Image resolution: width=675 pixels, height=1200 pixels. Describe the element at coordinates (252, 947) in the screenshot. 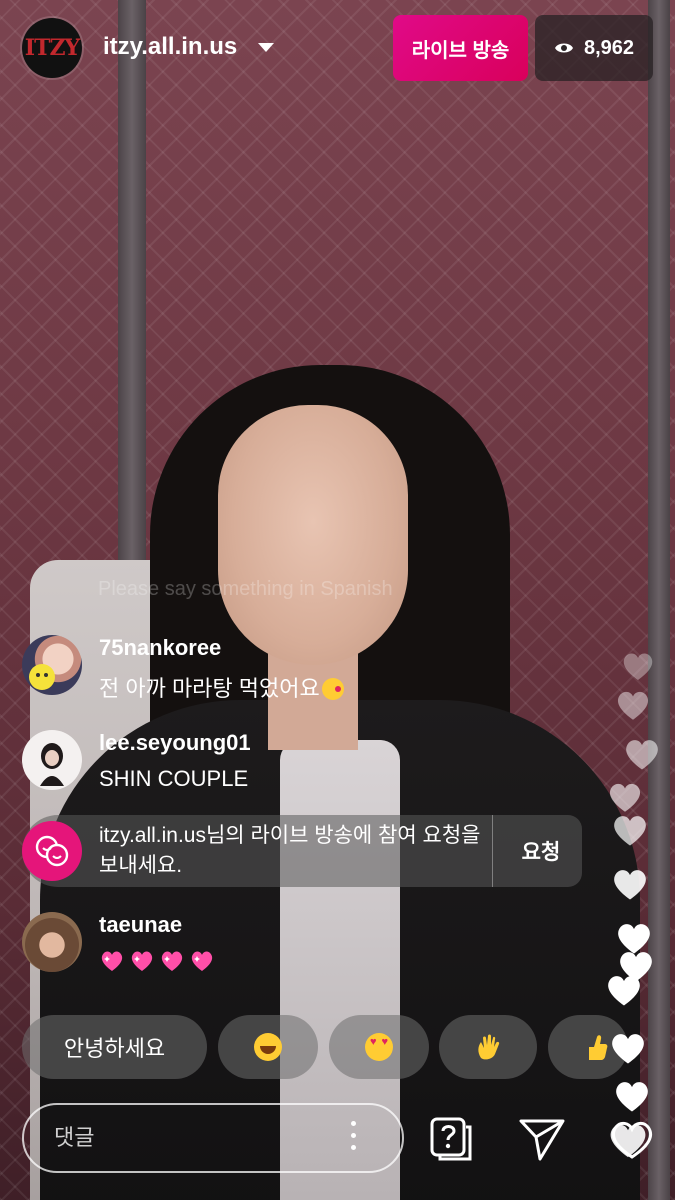

I see `comment-item: taeunae` at that location.